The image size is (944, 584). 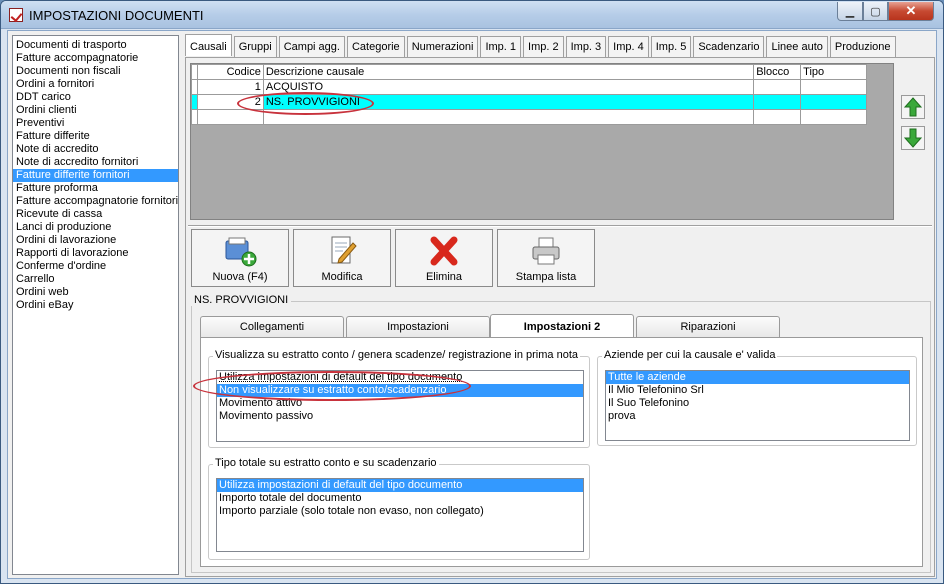 I want to click on list-item: Il Mio Telefonino Srl, so click(x=757, y=390).